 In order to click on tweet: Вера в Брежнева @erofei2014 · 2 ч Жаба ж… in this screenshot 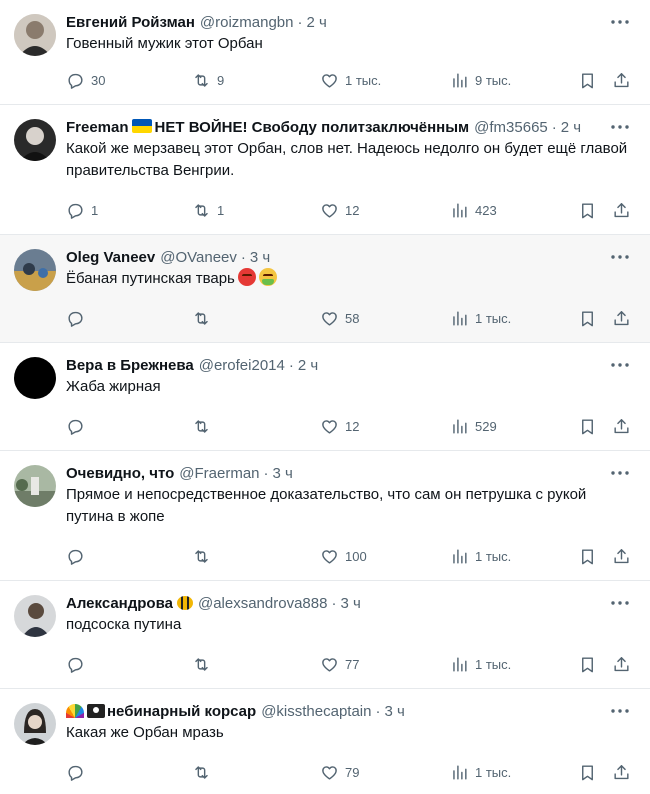, I will do `click(325, 397)`.